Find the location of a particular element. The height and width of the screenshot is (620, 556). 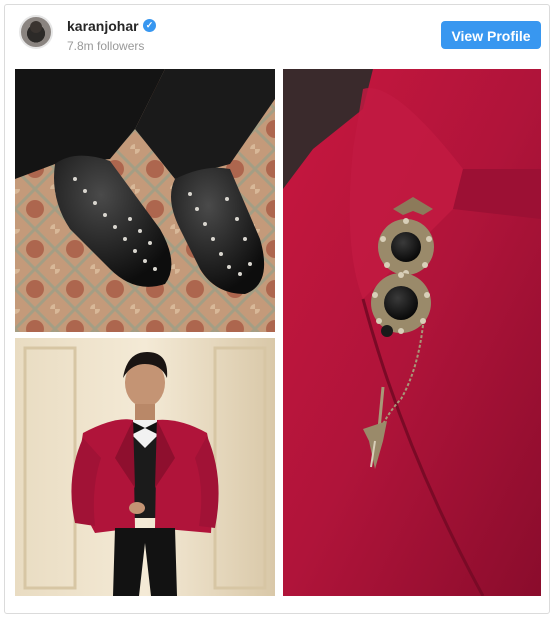

post-header: karanjohar ✓ 7.8m followers View Profile is located at coordinates (277, 36).